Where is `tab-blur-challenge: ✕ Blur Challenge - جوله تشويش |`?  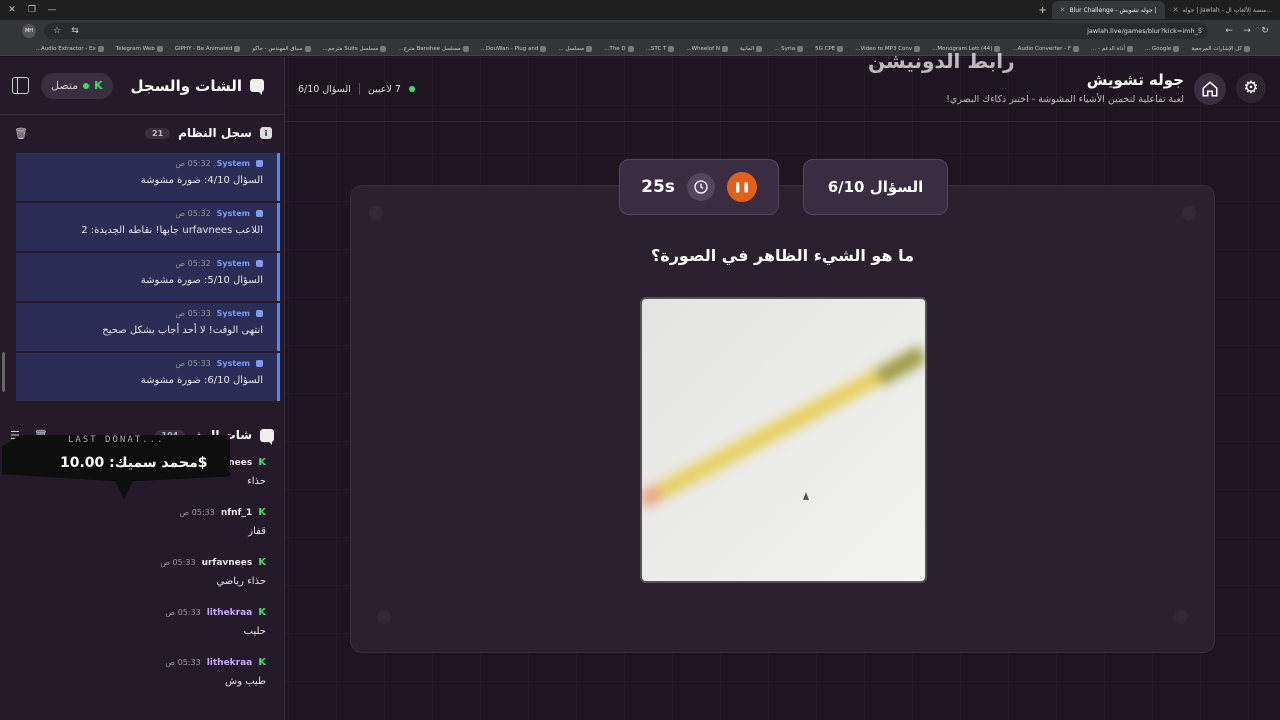 tab-blur-challenge: ✕ Blur Challenge - جوله تشويش | is located at coordinates (1108, 10).